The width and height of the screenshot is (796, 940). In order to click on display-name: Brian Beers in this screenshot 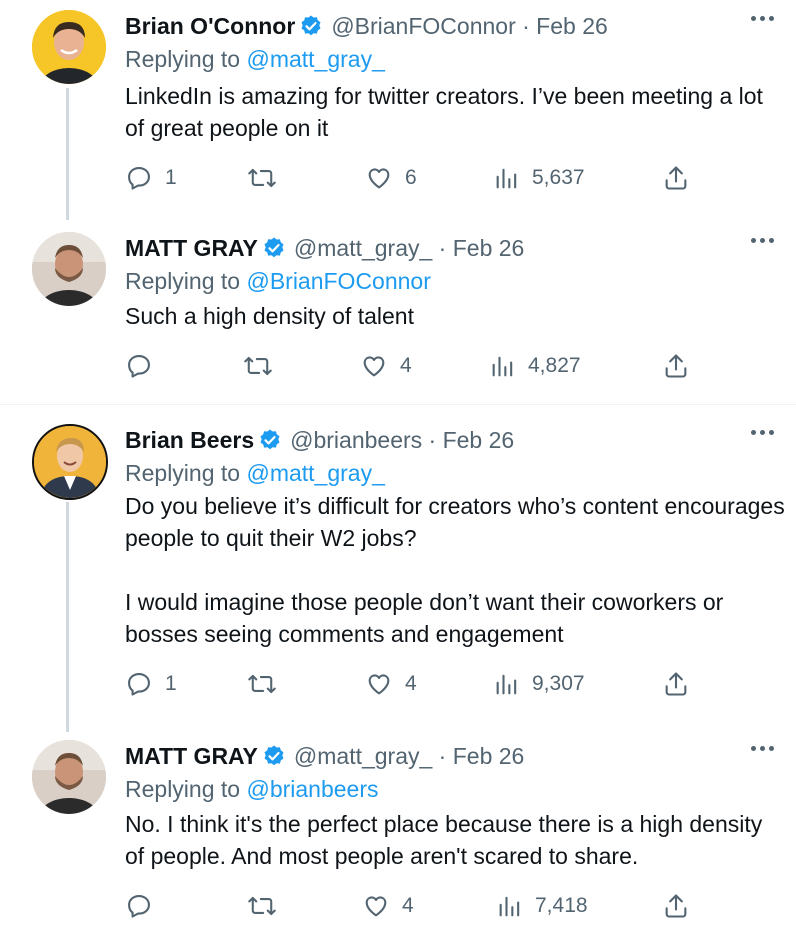, I will do `click(189, 440)`.